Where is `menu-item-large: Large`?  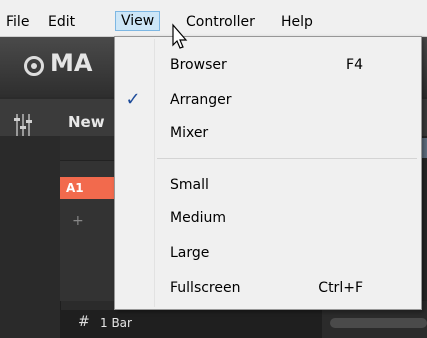 menu-item-large: Large is located at coordinates (268, 253).